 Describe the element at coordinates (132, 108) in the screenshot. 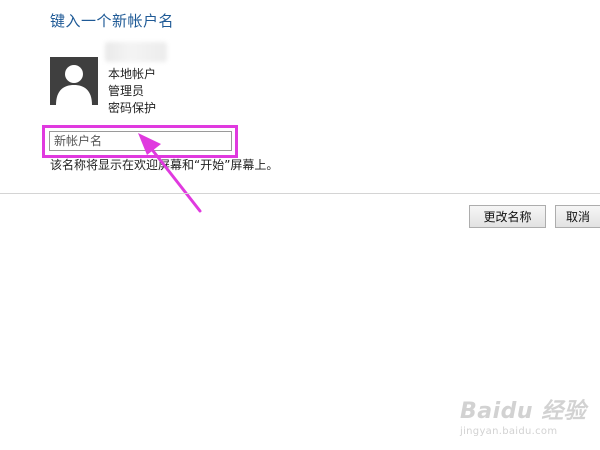

I see `account-security: 密码保护` at that location.